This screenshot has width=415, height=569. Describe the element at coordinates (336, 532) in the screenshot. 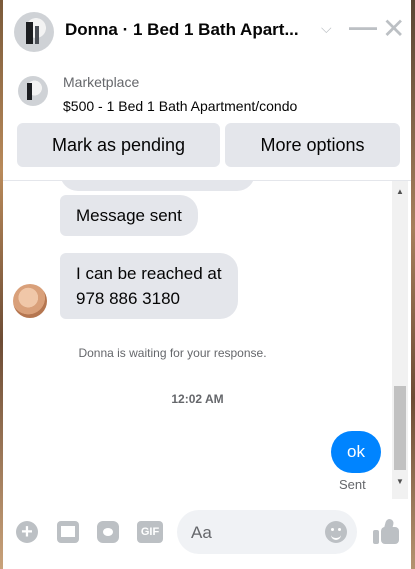

I see `emoji-icon` at that location.